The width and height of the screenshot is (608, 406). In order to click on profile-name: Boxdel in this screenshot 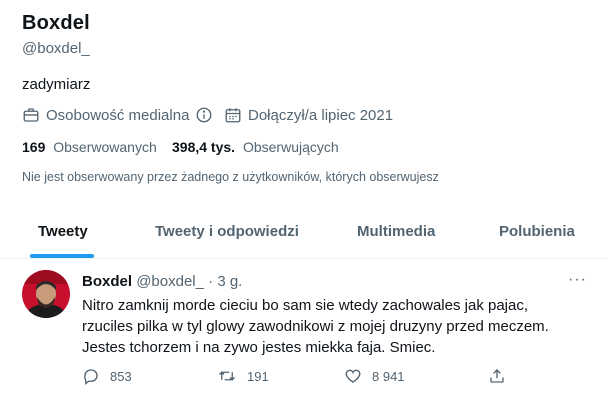, I will do `click(56, 23)`.